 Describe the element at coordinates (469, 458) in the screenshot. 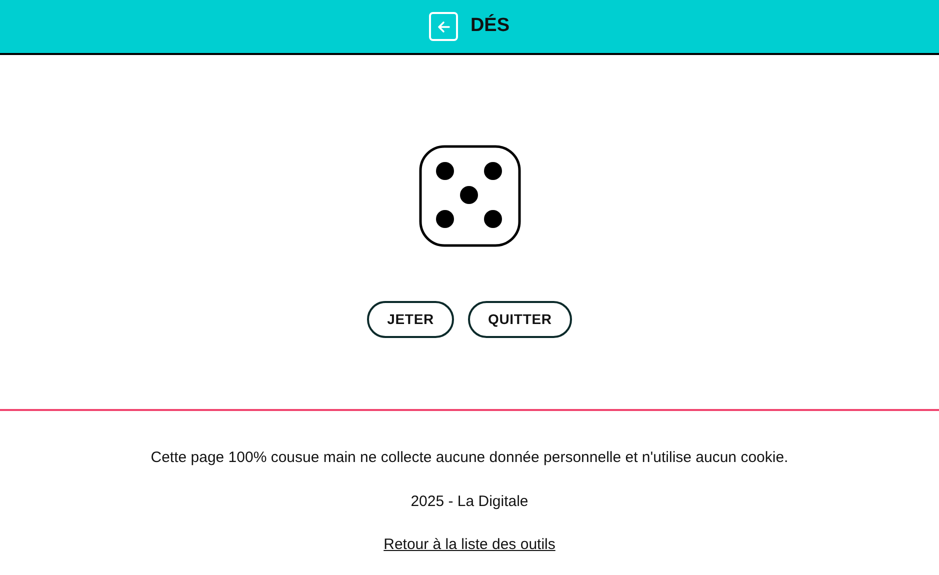

I see `privacy-notice: Cette page 100% cousue main ne collecte aucune donnée personnelle et n'utilise aucun cookie.` at that location.